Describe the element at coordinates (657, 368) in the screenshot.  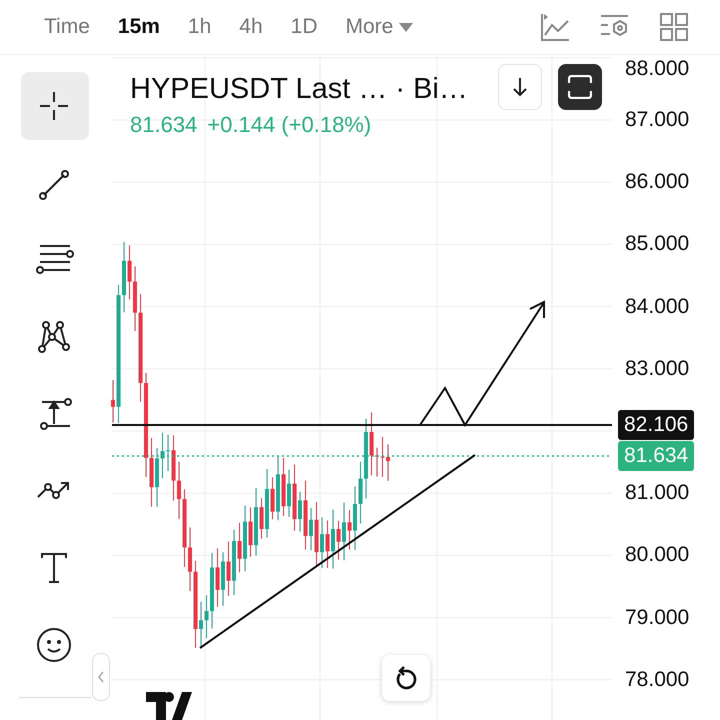
I see `price-axis-label: 83.000` at that location.